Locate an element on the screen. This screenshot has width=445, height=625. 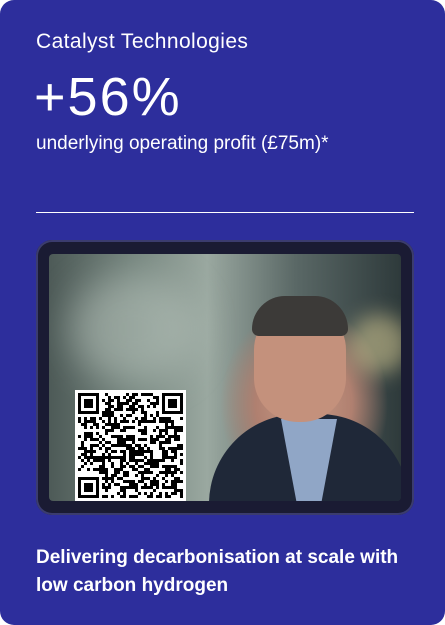
person-hair is located at coordinates (300, 316).